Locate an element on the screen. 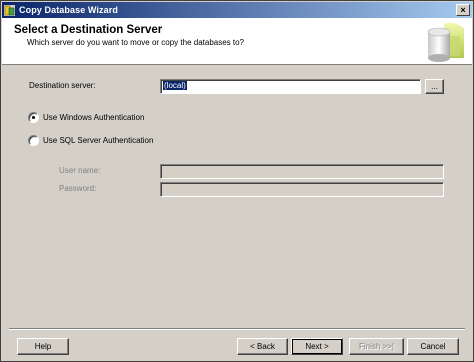 The height and width of the screenshot is (362, 474). close-icon: × is located at coordinates (463, 9).